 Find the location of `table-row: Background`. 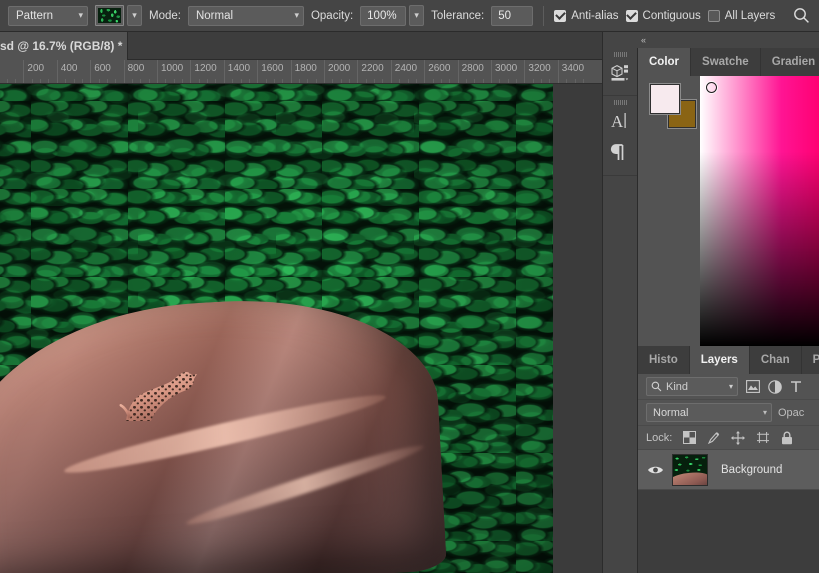

table-row: Background is located at coordinates (728, 470).